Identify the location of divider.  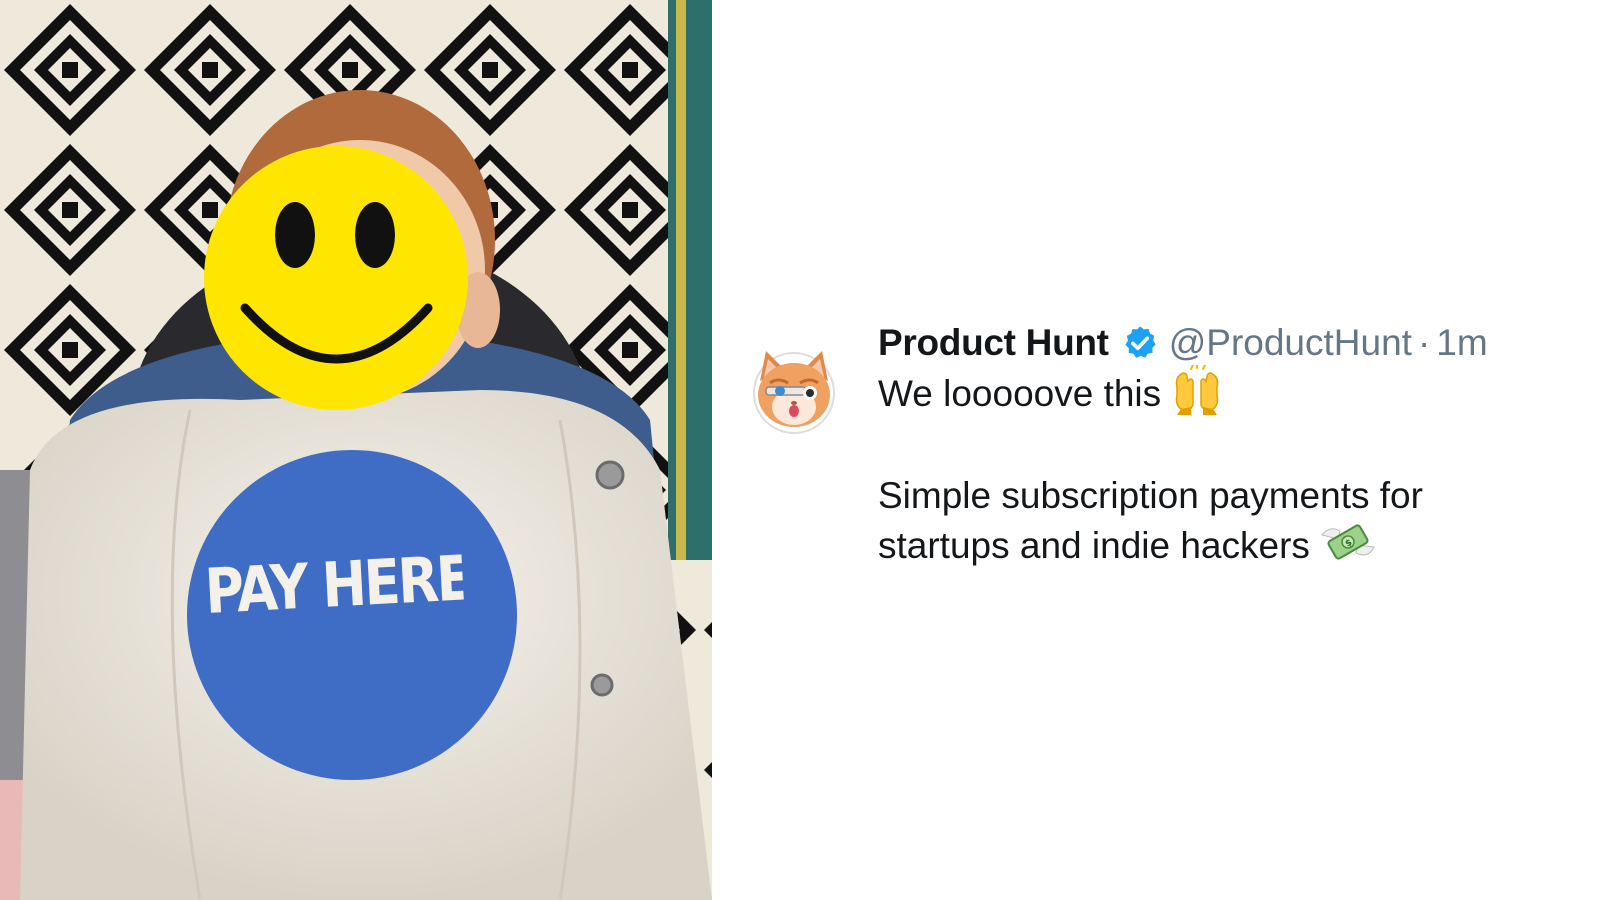
(714, 450).